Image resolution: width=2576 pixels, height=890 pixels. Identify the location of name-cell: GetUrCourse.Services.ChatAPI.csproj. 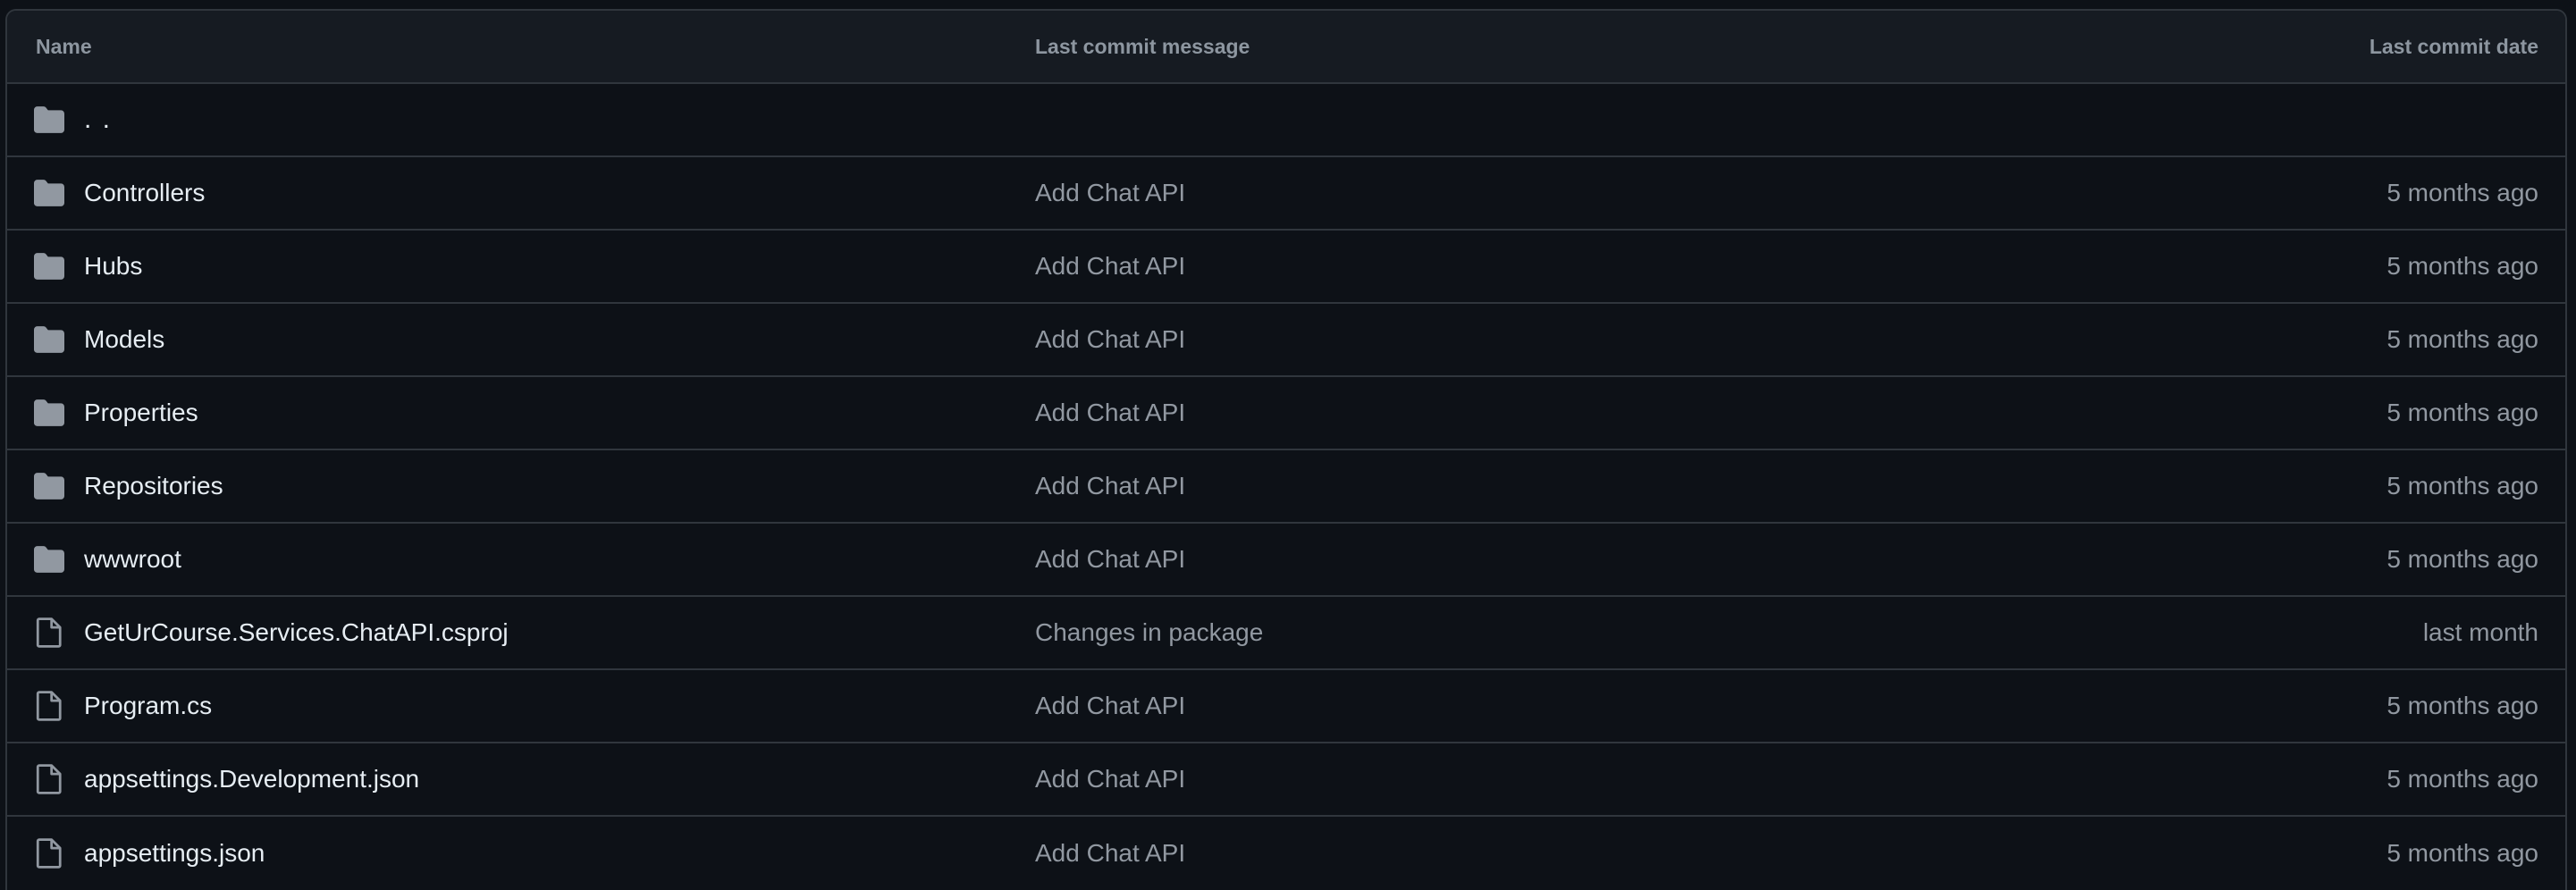
(521, 632).